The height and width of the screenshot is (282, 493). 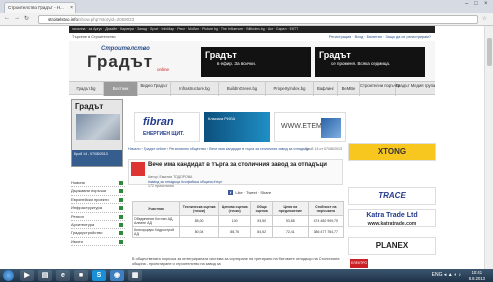 I want to click on table-header: Стойност на поръчката, so click(x=326, y=208).